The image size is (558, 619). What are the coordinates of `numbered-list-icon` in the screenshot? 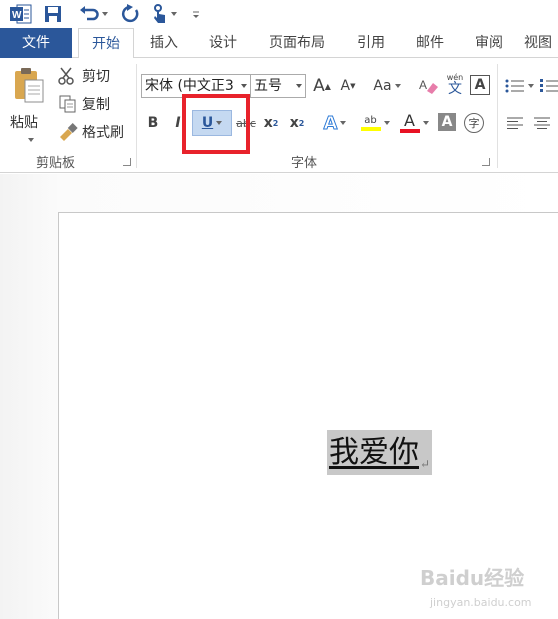 It's located at (549, 85).